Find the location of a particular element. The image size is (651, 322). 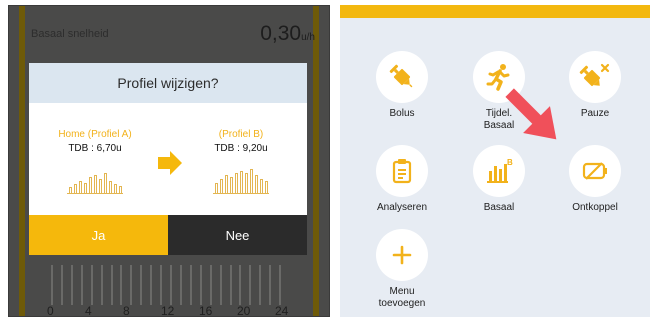

syringe-x-icon is located at coordinates (594, 75).